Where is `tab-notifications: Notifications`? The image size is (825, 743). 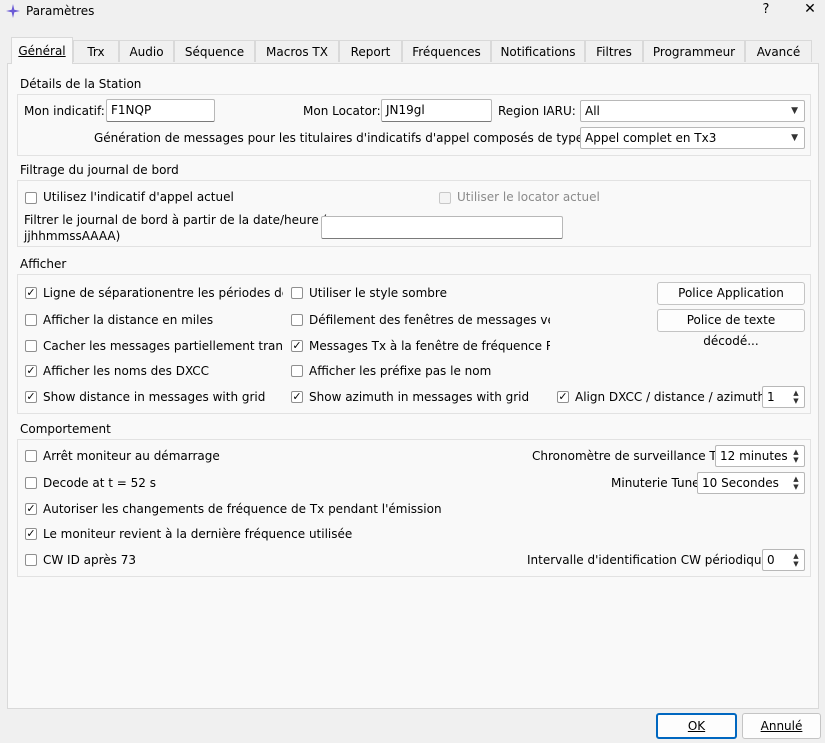
tab-notifications: Notifications is located at coordinates (538, 51).